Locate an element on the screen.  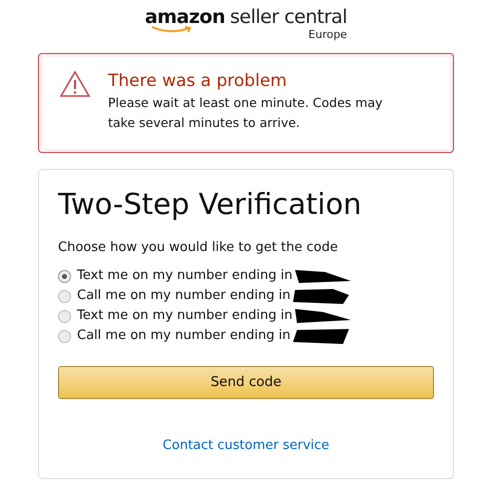
contact-link: Contact customer service is located at coordinates (246, 446).